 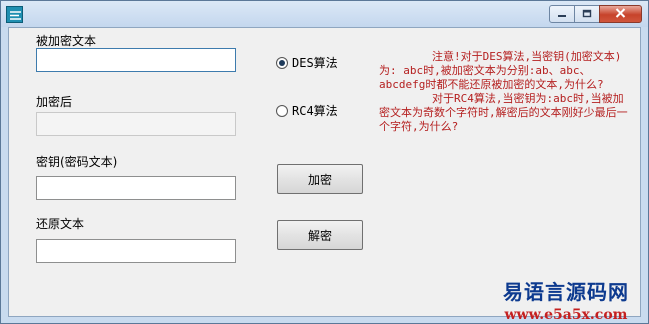 I want to click on radio-des-label: DES算法, so click(x=315, y=63).